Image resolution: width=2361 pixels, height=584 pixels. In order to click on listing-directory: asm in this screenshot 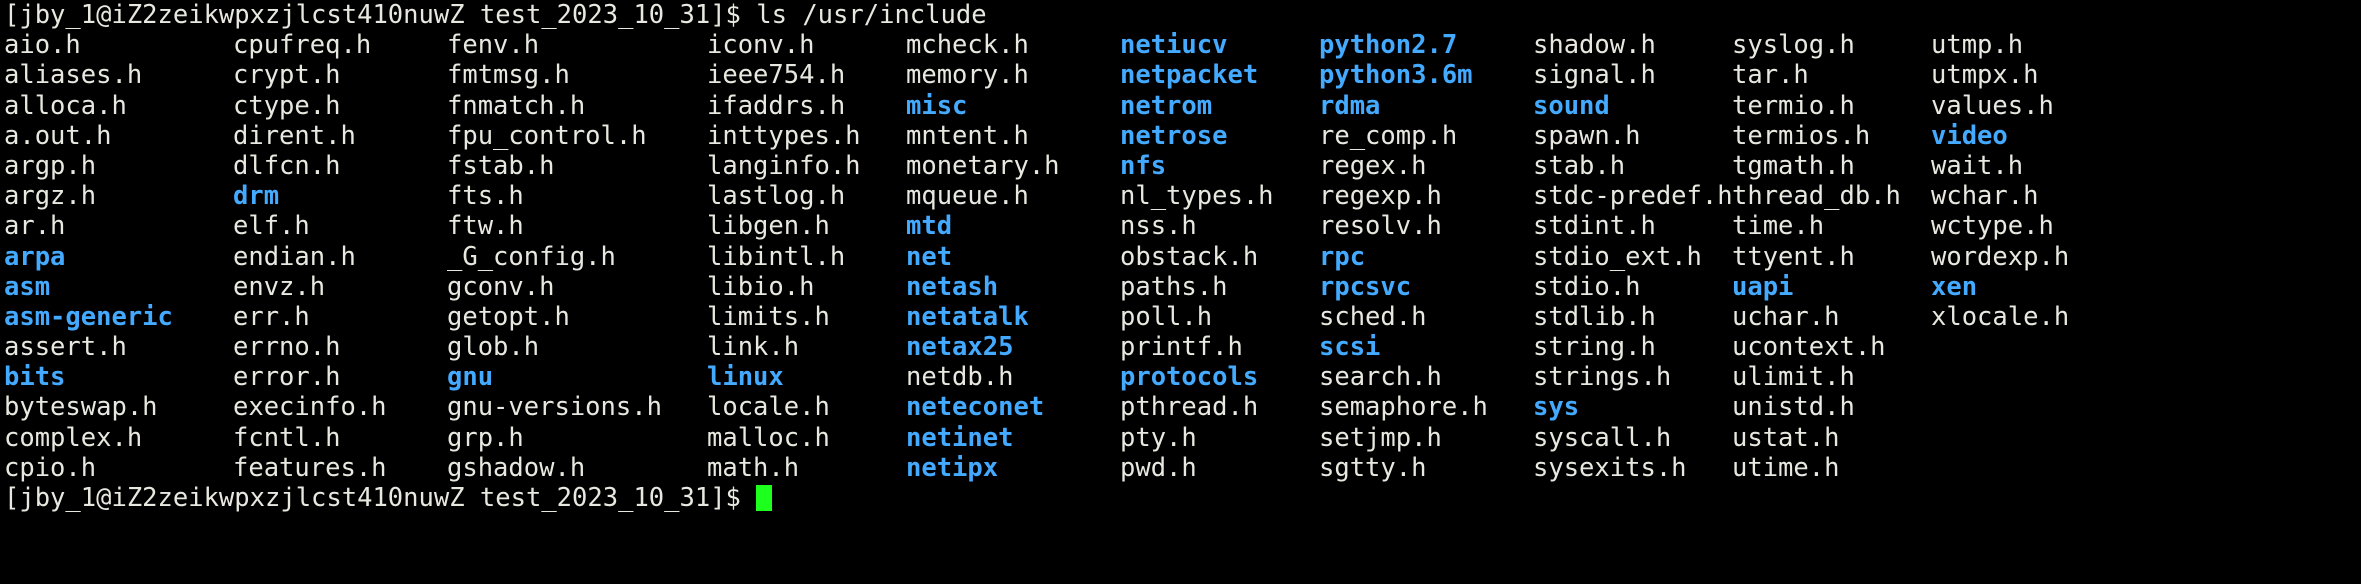, I will do `click(27, 286)`.